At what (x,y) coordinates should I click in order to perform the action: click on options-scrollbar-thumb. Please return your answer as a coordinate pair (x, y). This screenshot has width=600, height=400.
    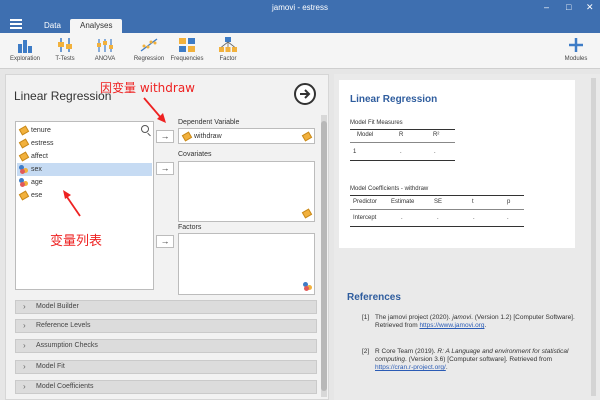
    Looking at the image, I should click on (324, 256).